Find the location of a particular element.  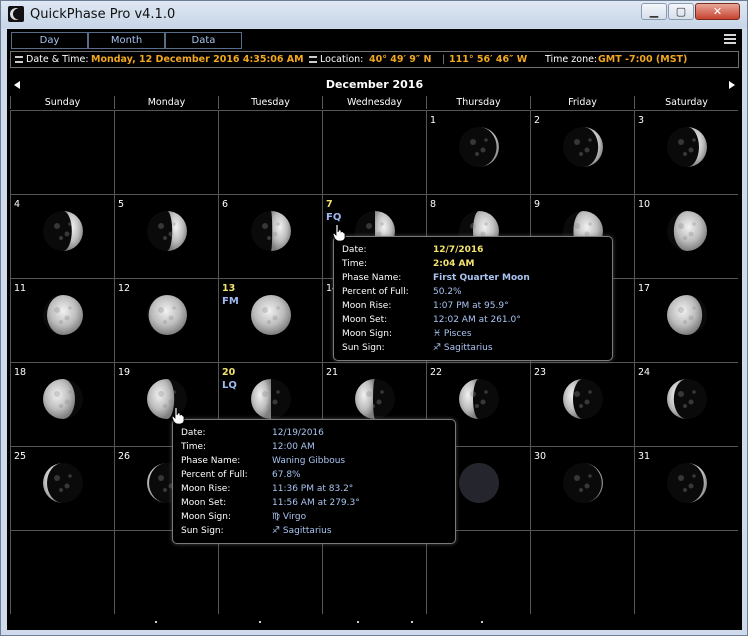

calendar-day-cell: 2 is located at coordinates (582, 152).